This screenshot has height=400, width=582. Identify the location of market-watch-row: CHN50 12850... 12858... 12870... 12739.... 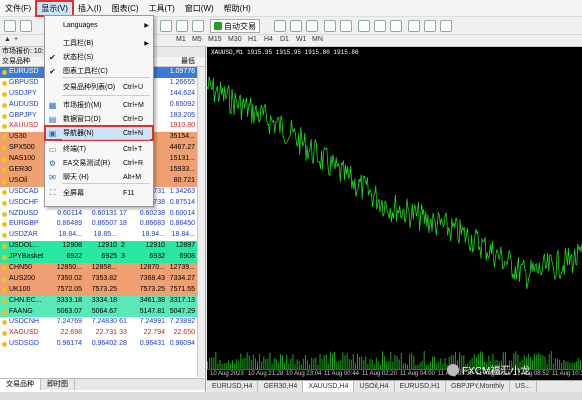
(102, 268).